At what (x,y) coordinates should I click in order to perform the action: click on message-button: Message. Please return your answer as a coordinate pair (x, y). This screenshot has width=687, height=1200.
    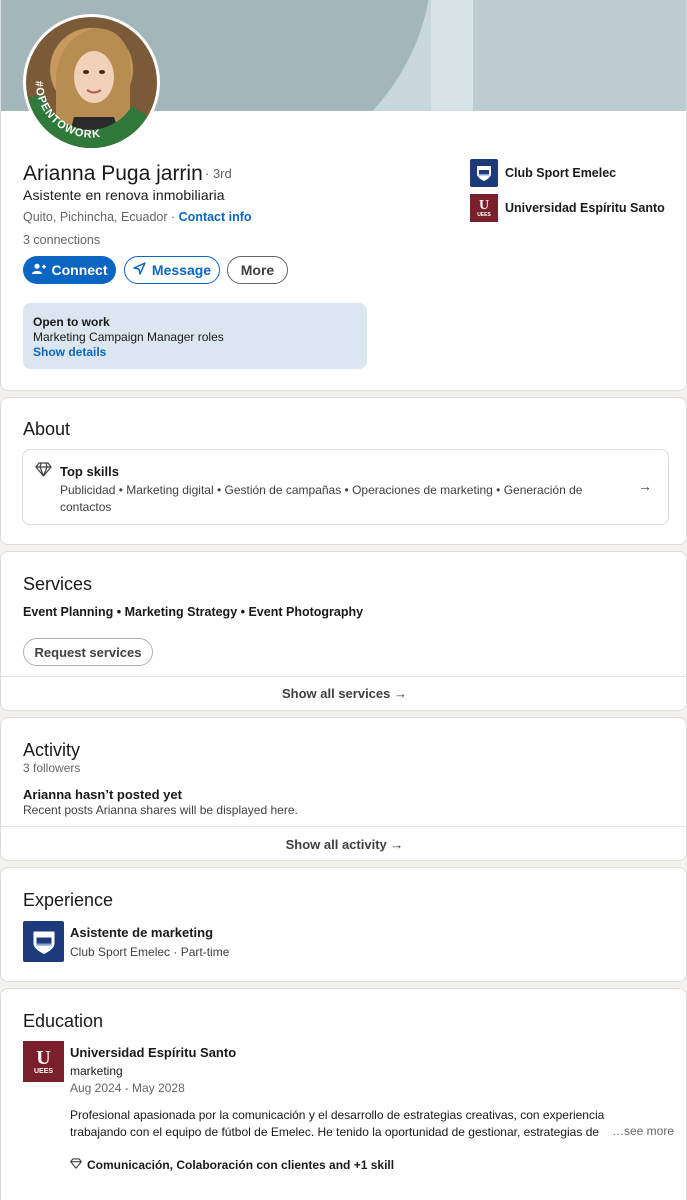
    Looking at the image, I should click on (172, 270).